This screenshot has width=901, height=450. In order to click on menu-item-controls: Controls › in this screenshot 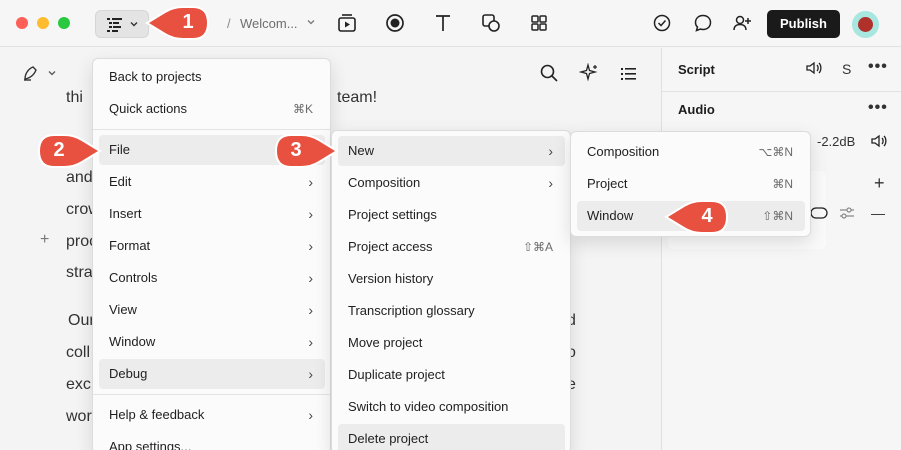, I will do `click(212, 278)`.